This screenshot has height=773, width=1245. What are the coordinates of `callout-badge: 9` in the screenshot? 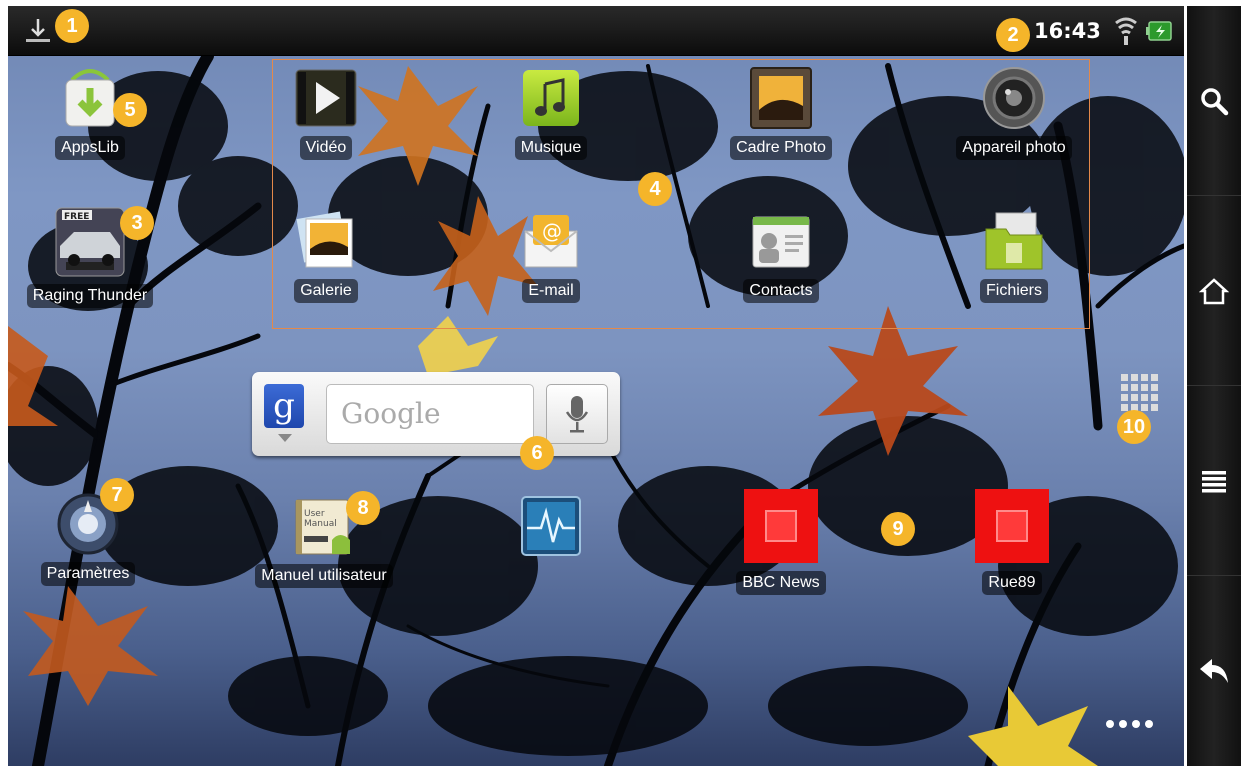 It's located at (898, 529).